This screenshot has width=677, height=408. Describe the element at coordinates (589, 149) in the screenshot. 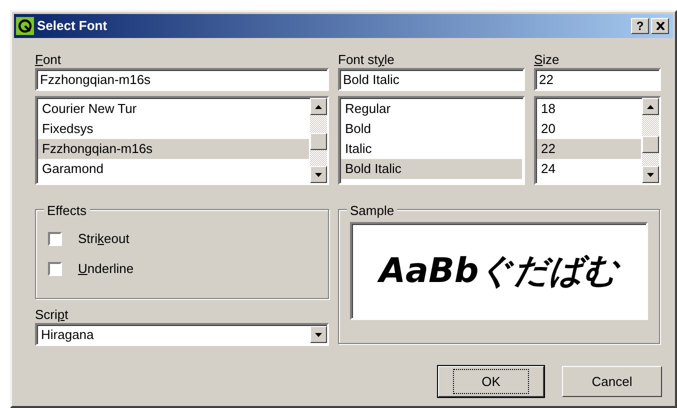

I see `list-item: 22` at that location.